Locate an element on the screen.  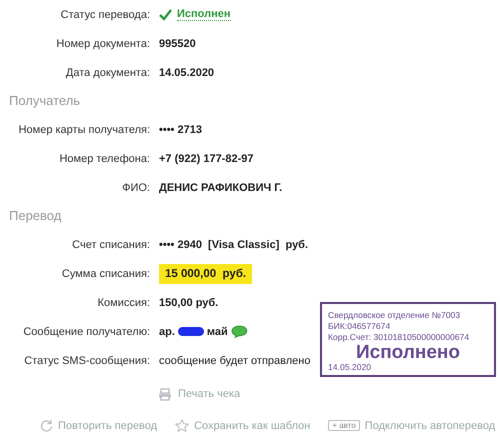
section-title: Перевод is located at coordinates (35, 216).